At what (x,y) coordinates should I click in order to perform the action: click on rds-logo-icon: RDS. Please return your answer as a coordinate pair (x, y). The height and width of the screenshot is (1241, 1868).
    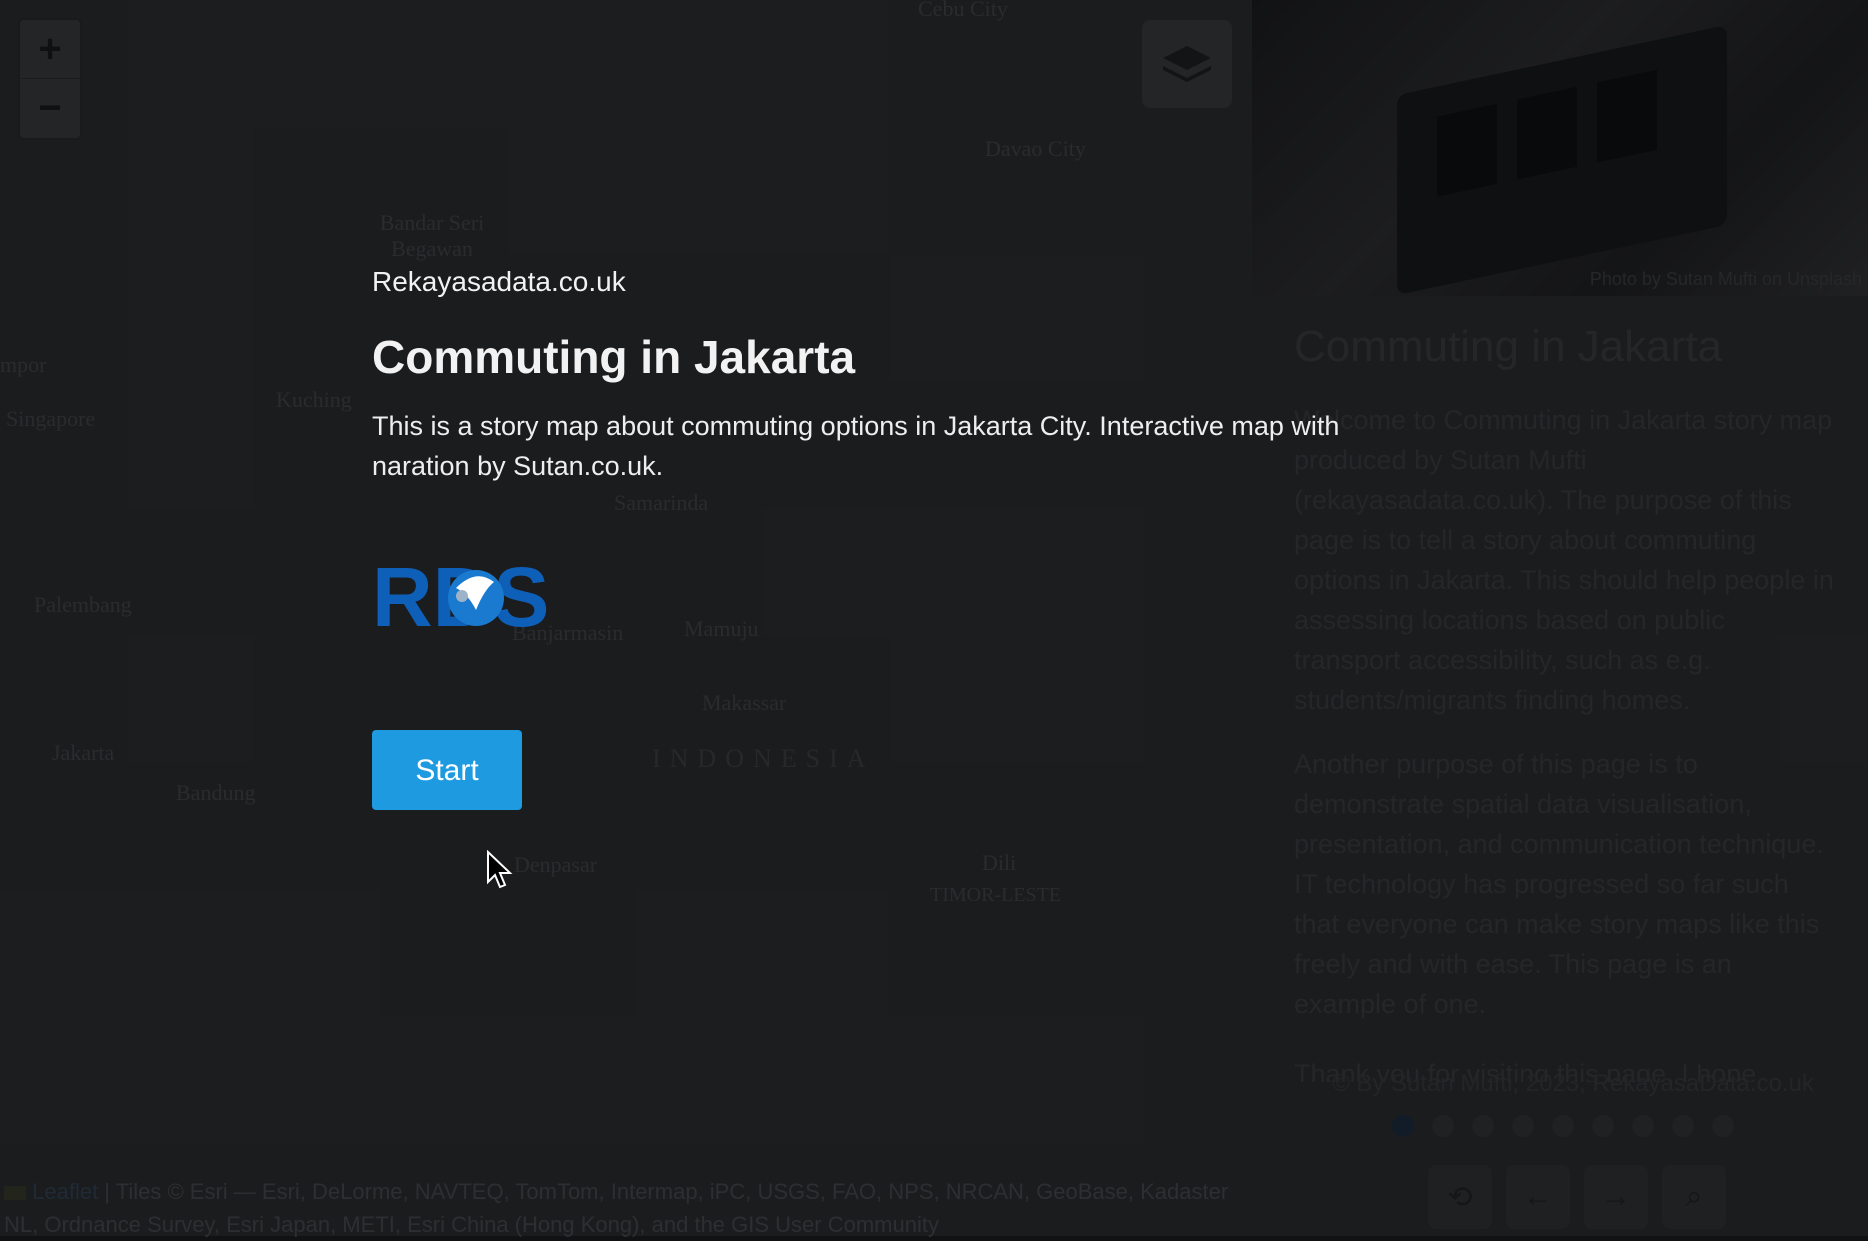
    Looking at the image, I should click on (460, 597).